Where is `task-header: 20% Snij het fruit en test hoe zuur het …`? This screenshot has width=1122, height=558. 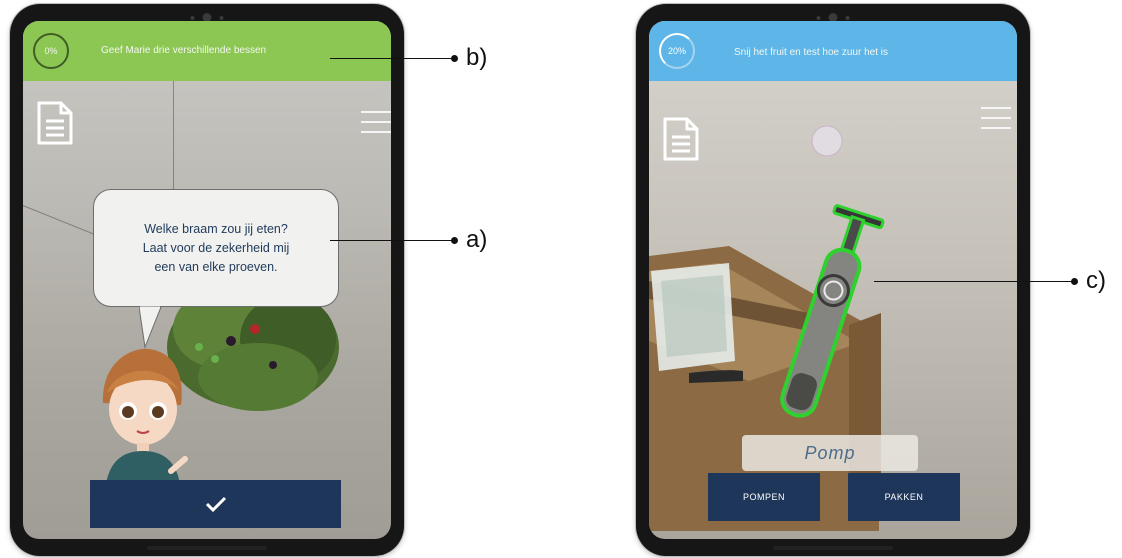 task-header: 20% Snij het fruit en test hoe zuur het … is located at coordinates (833, 51).